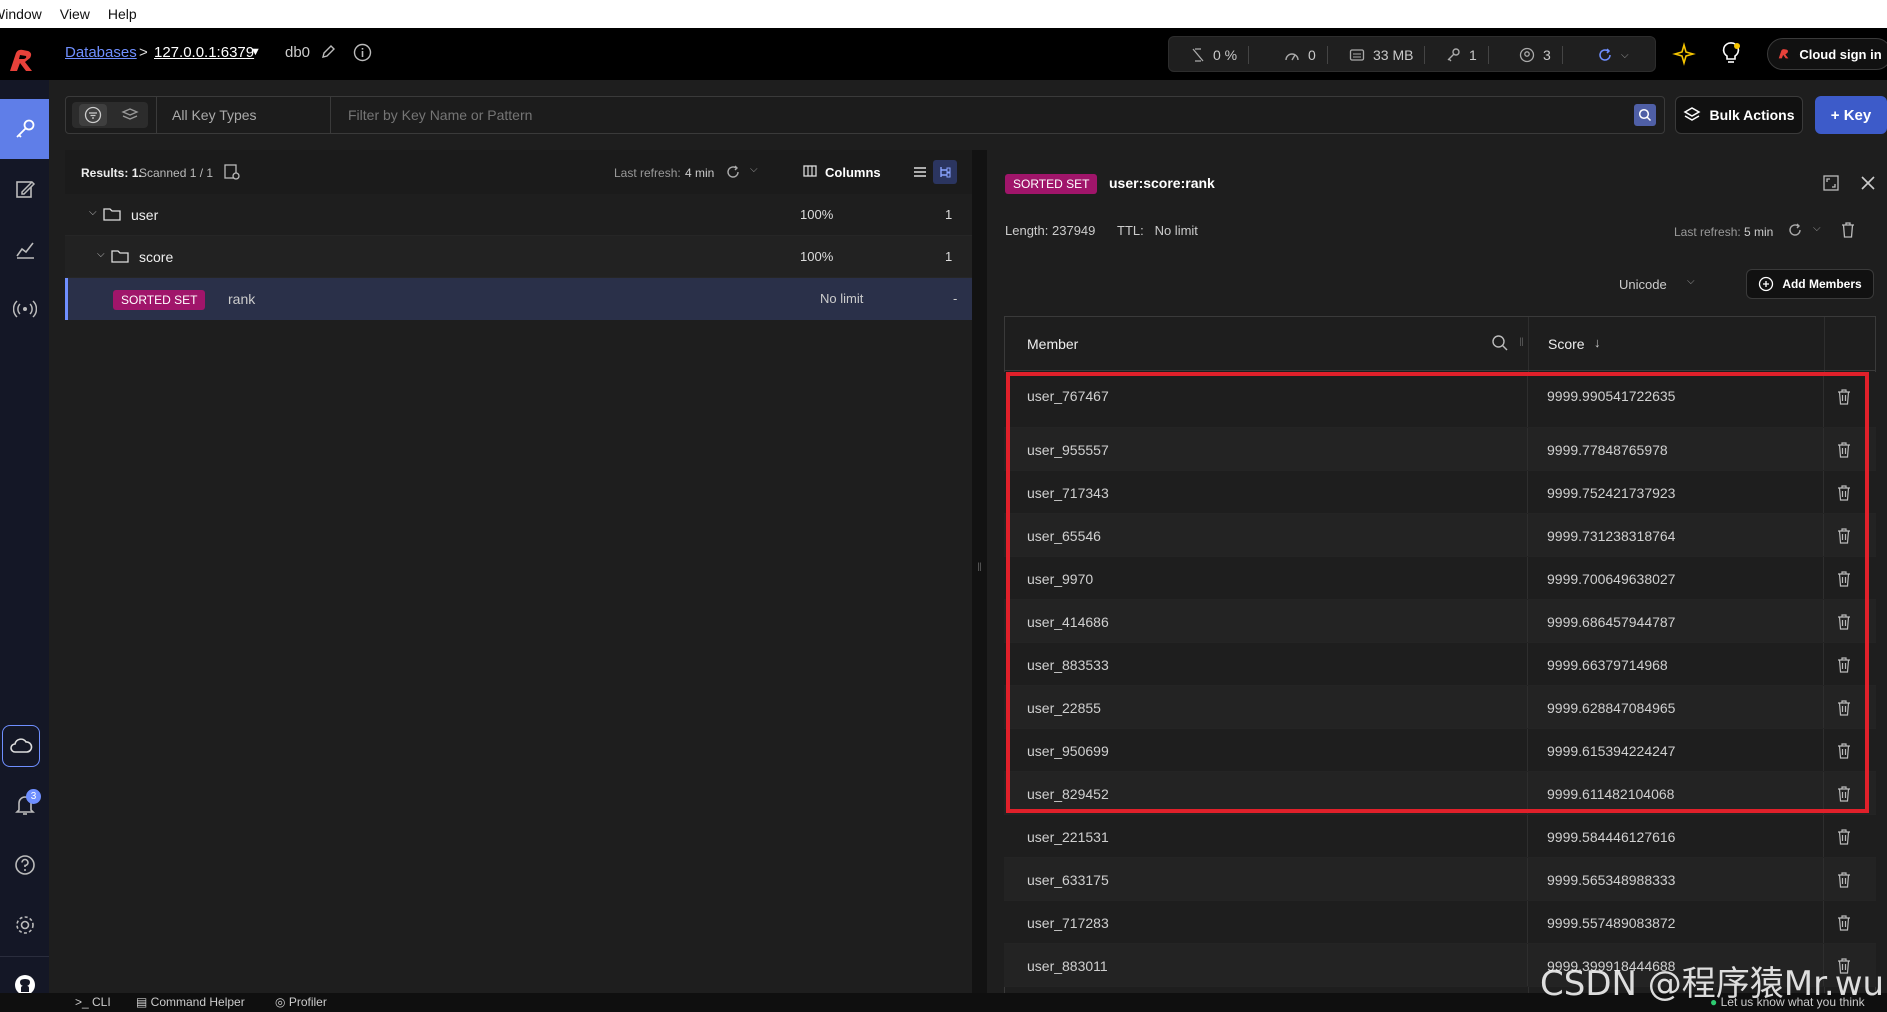 The image size is (1887, 1012). Describe the element at coordinates (1541, 55) in the screenshot. I see `stat-clients: 3` at that location.